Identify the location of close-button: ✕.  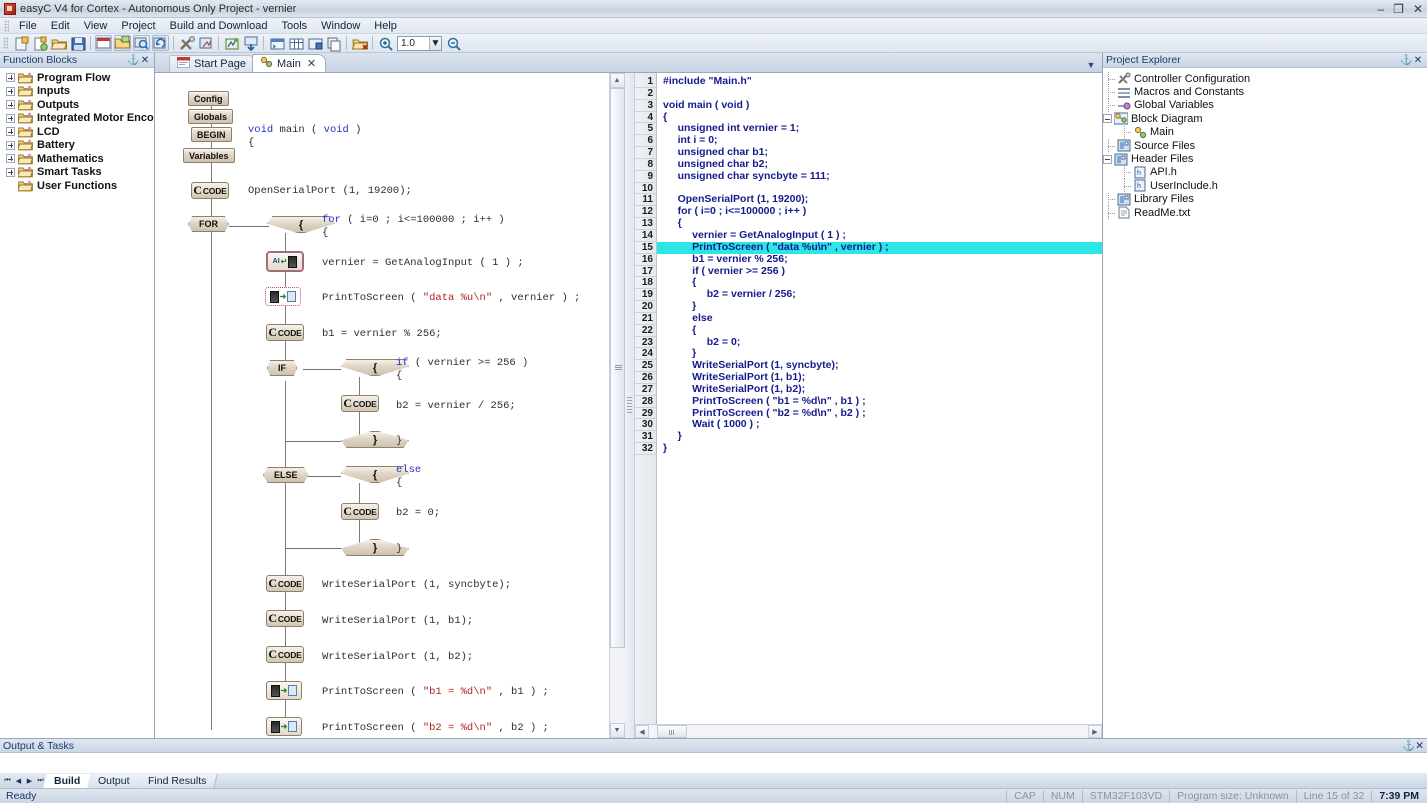
(1418, 9).